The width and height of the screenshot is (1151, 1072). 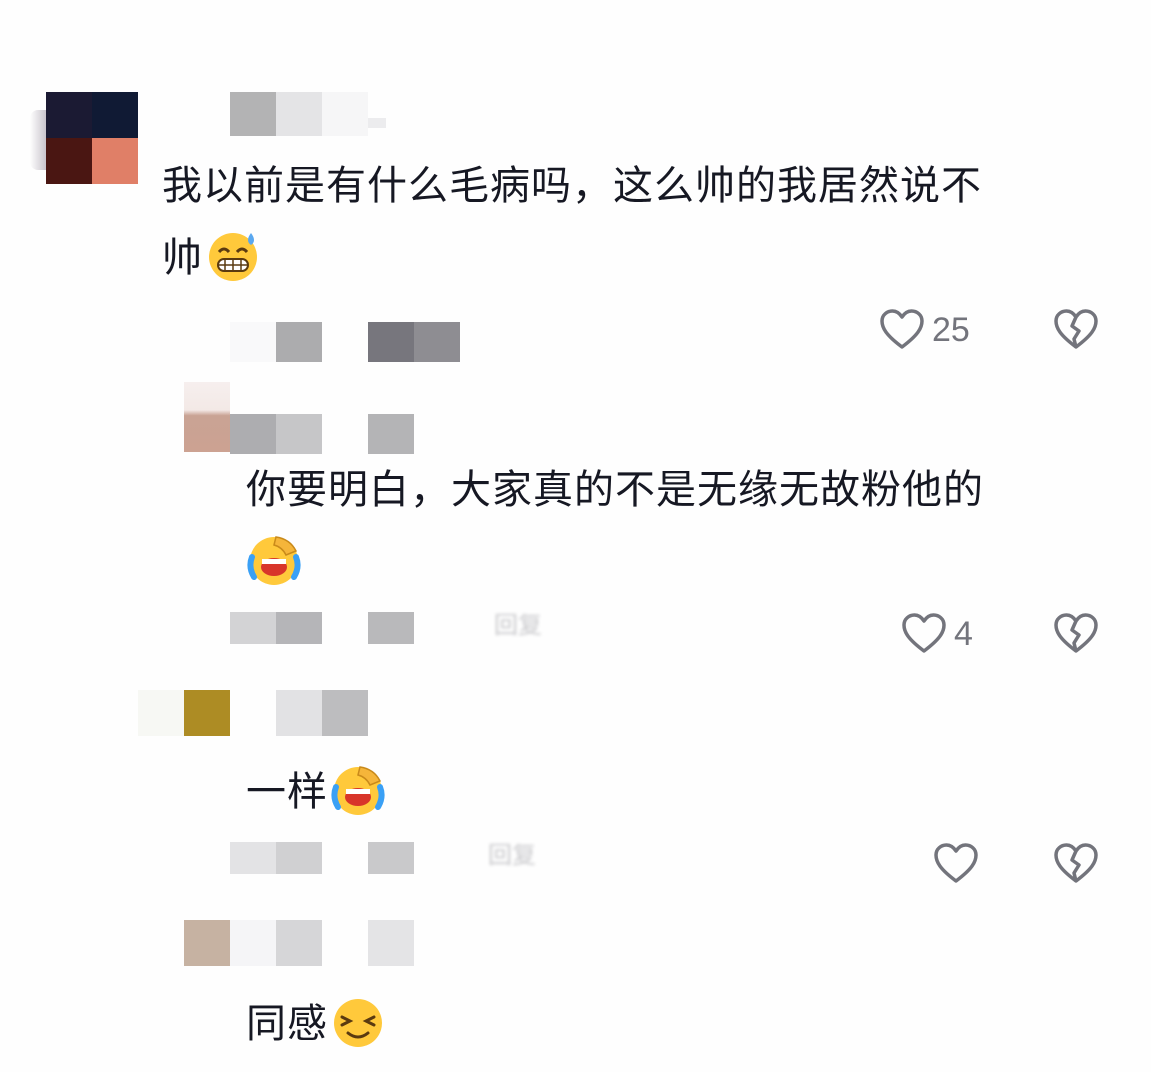 I want to click on like-count: 4, so click(x=963, y=633).